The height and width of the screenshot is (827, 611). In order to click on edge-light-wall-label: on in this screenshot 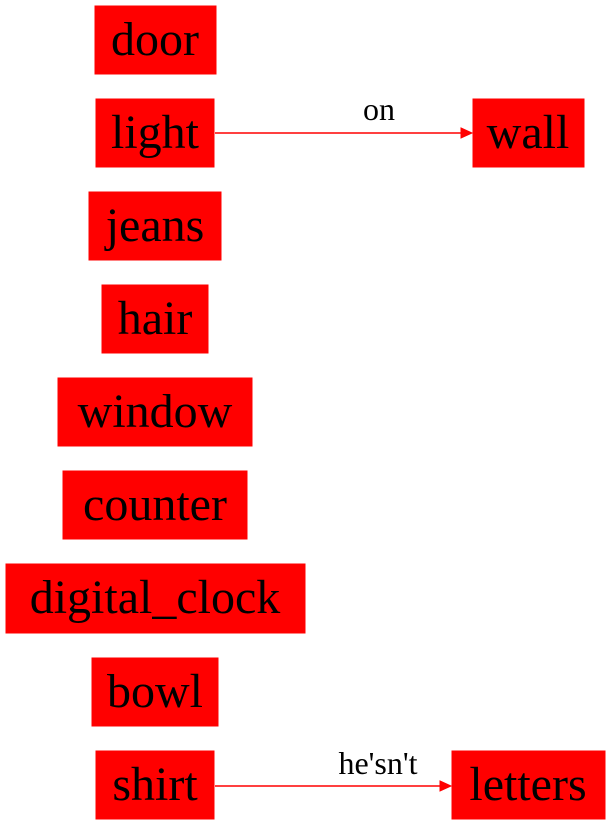, I will do `click(379, 109)`.